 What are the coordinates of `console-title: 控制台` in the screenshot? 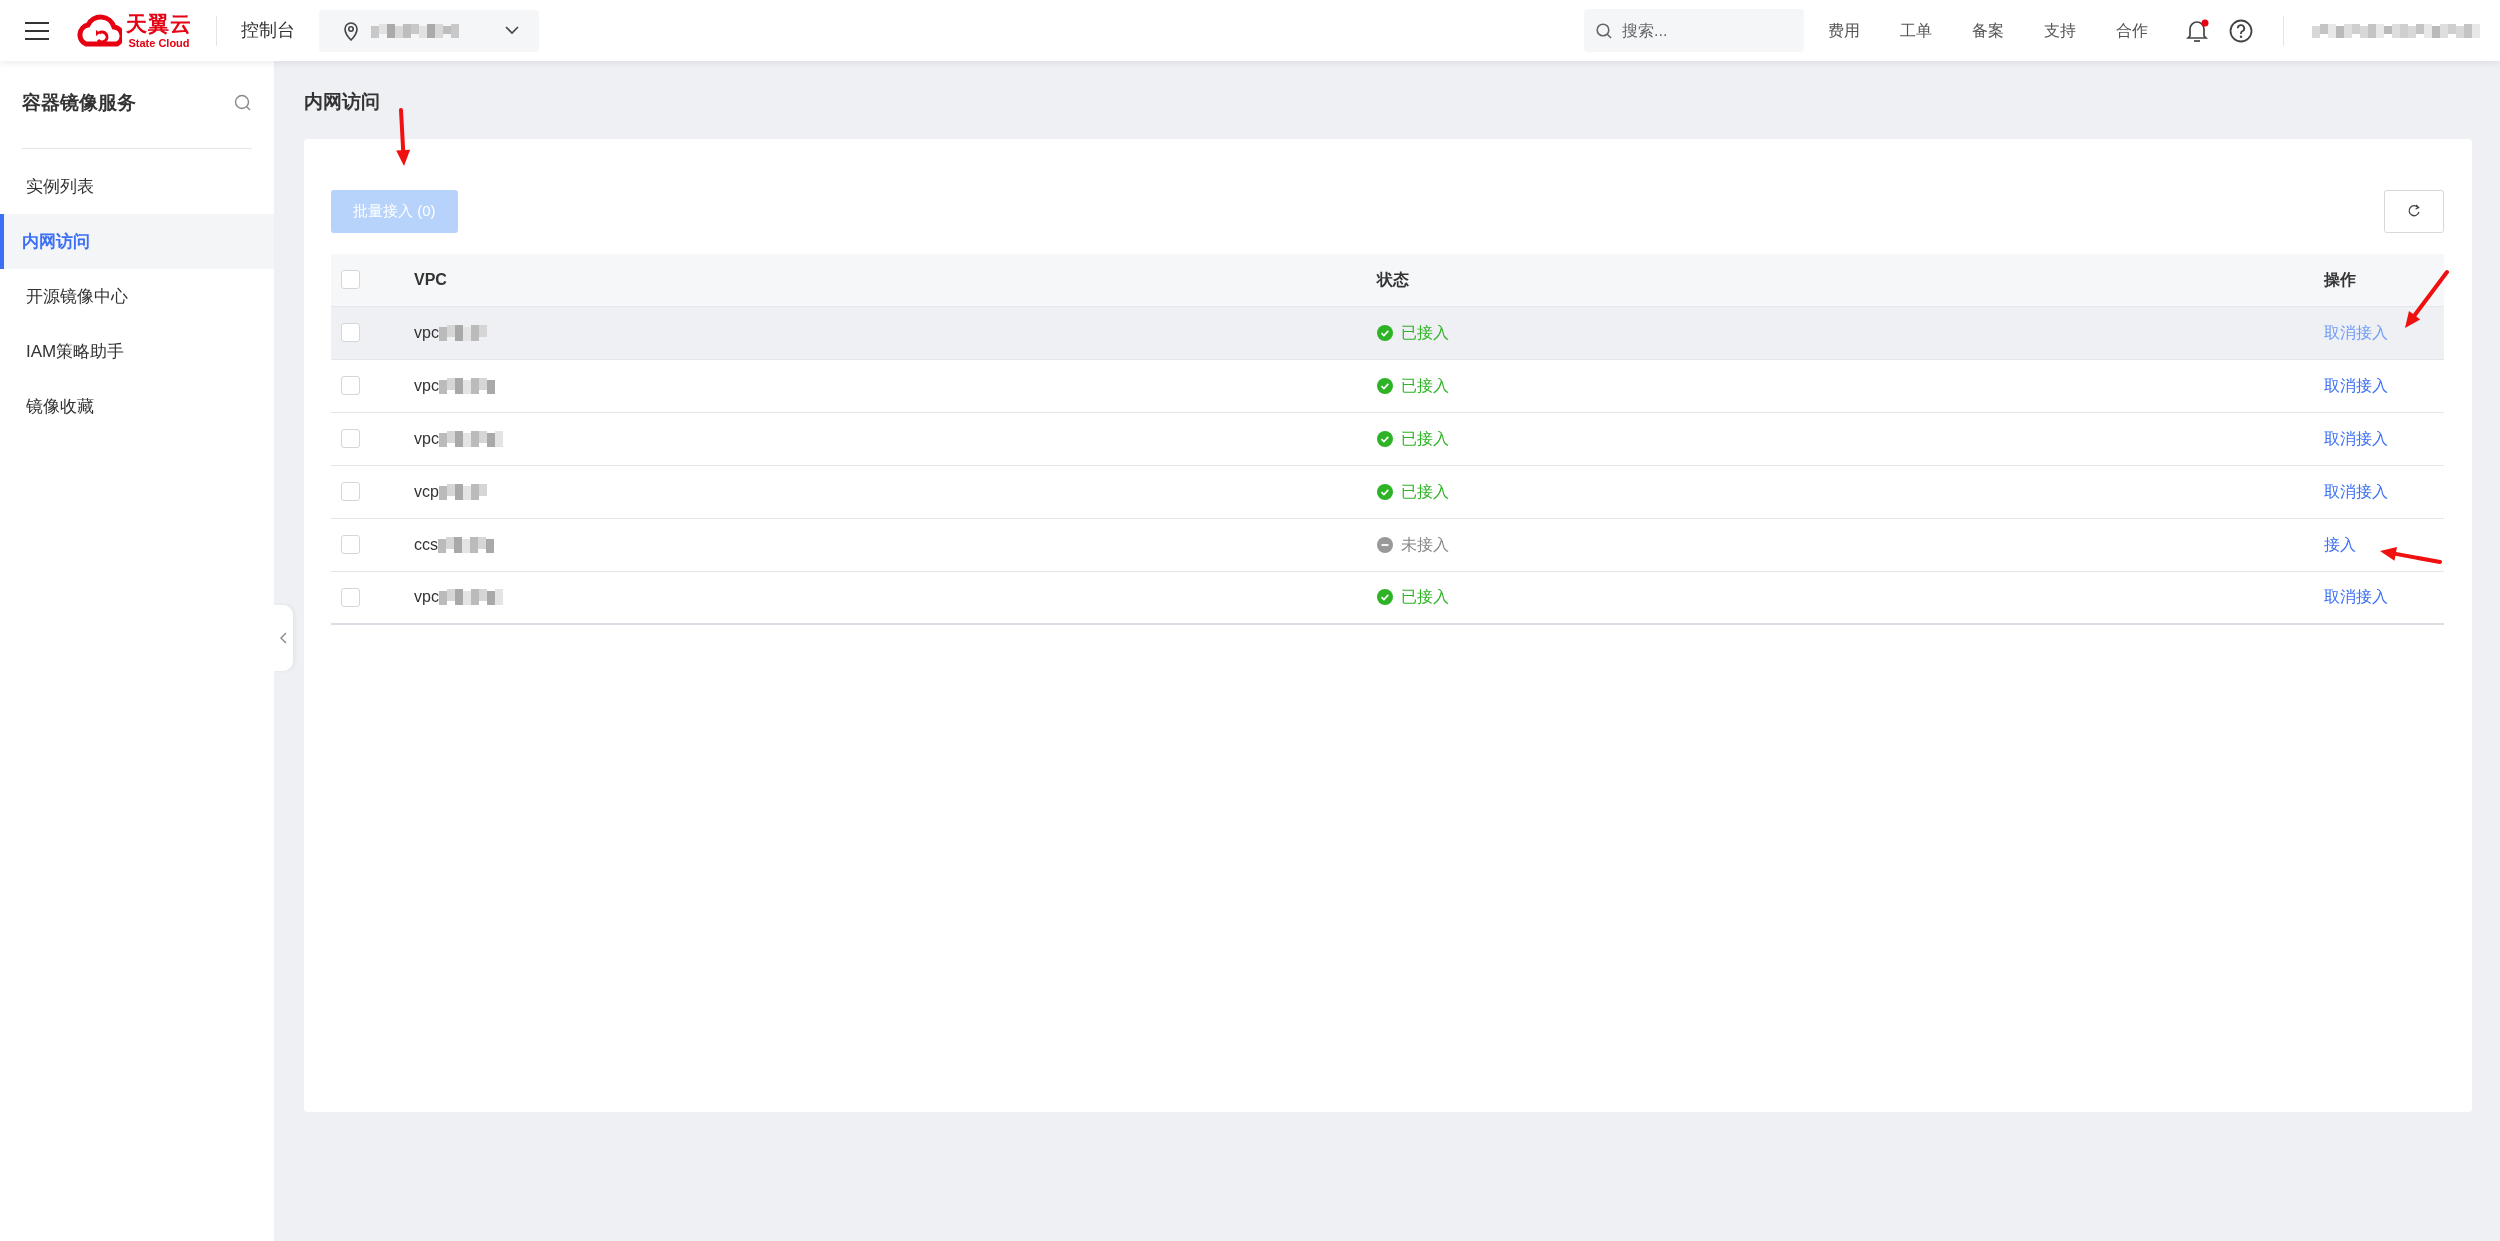 It's located at (268, 30).